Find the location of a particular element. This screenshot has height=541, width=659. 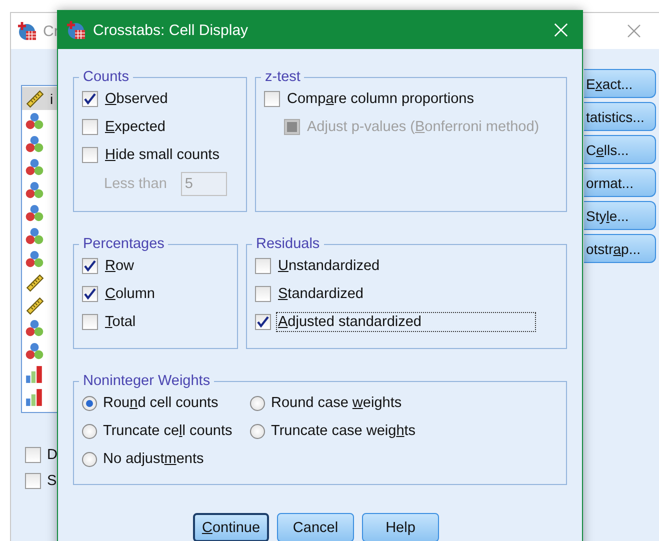

group-title: Counts is located at coordinates (106, 77).